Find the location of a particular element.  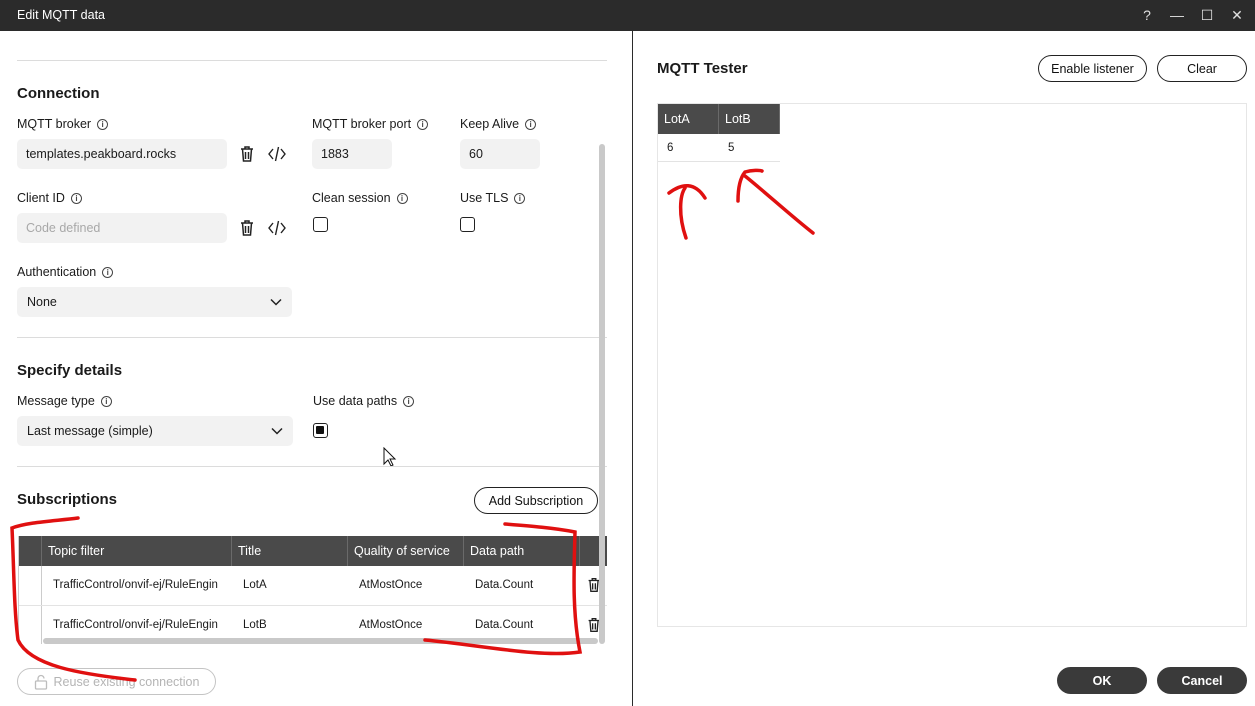

use-tls-checkbox is located at coordinates (467, 224).